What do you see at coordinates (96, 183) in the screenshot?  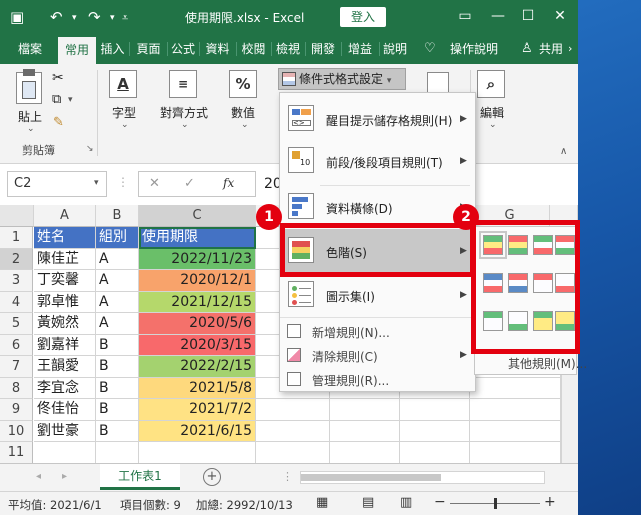 I see `name-box-dropdown-icon: ▾` at bounding box center [96, 183].